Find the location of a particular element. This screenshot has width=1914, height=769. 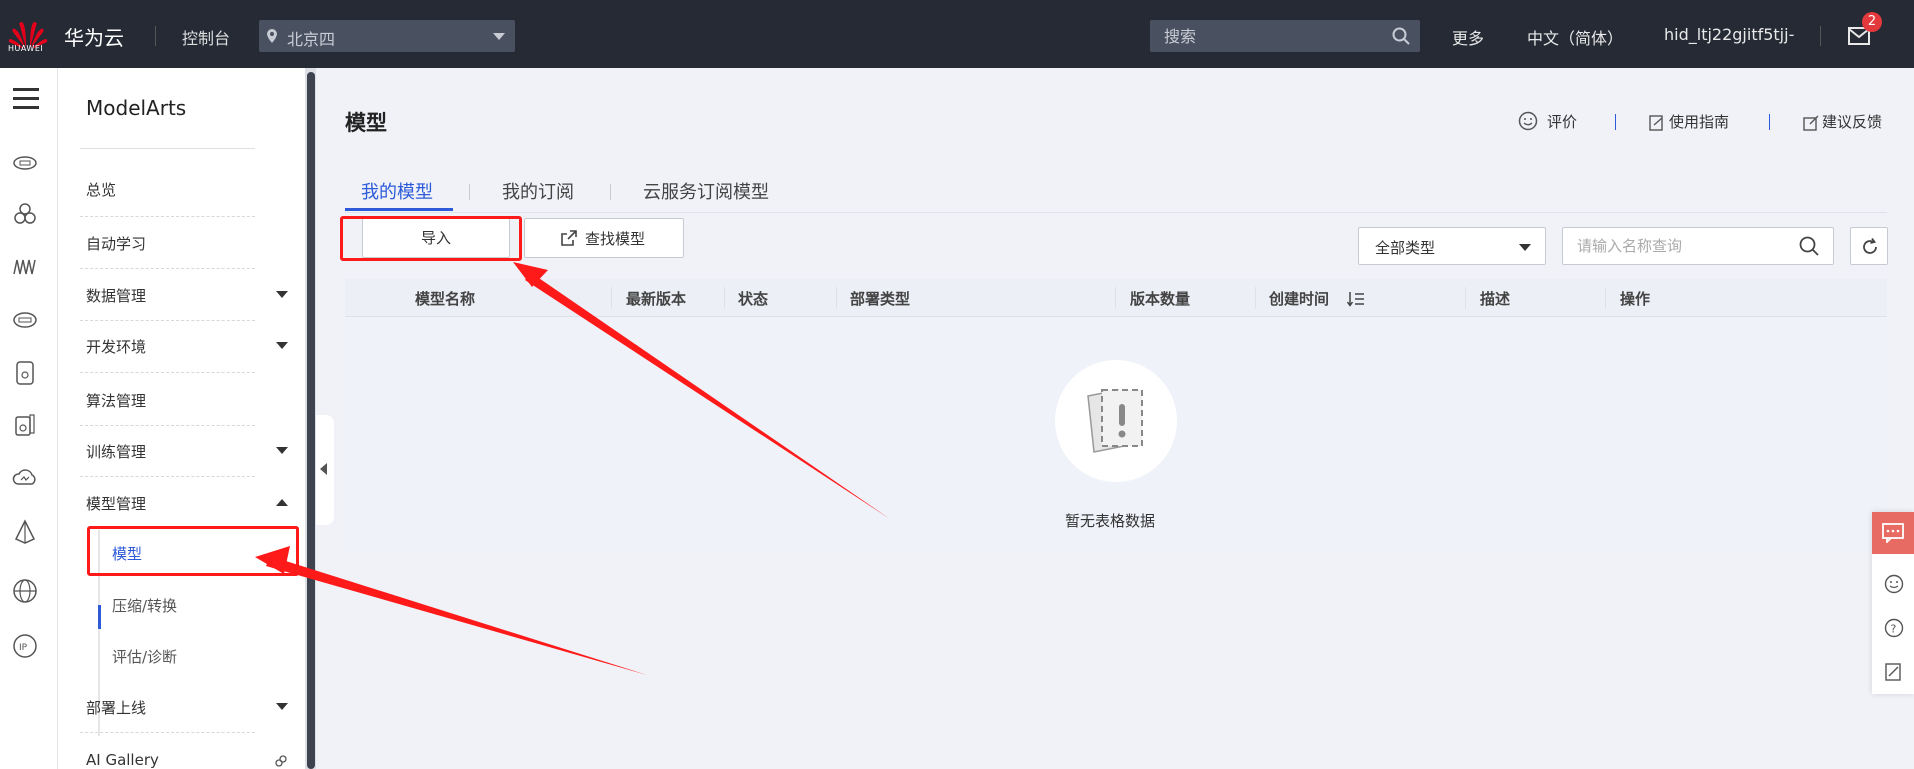

hamburger-menu-icon is located at coordinates (26, 100).